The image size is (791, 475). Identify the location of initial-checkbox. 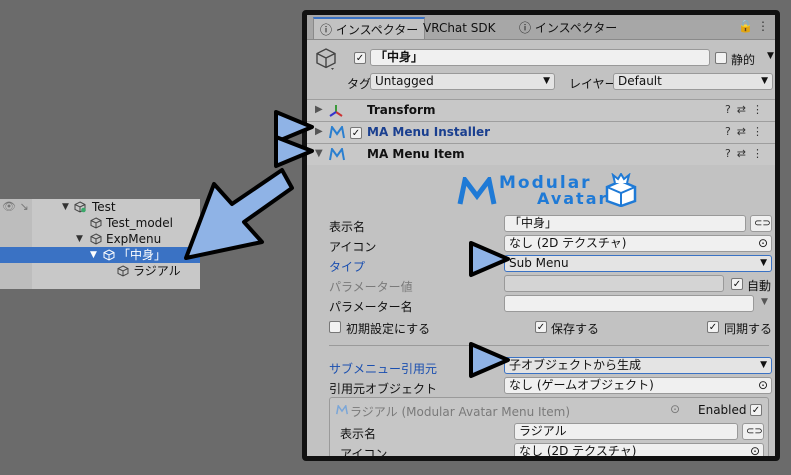
(335, 327).